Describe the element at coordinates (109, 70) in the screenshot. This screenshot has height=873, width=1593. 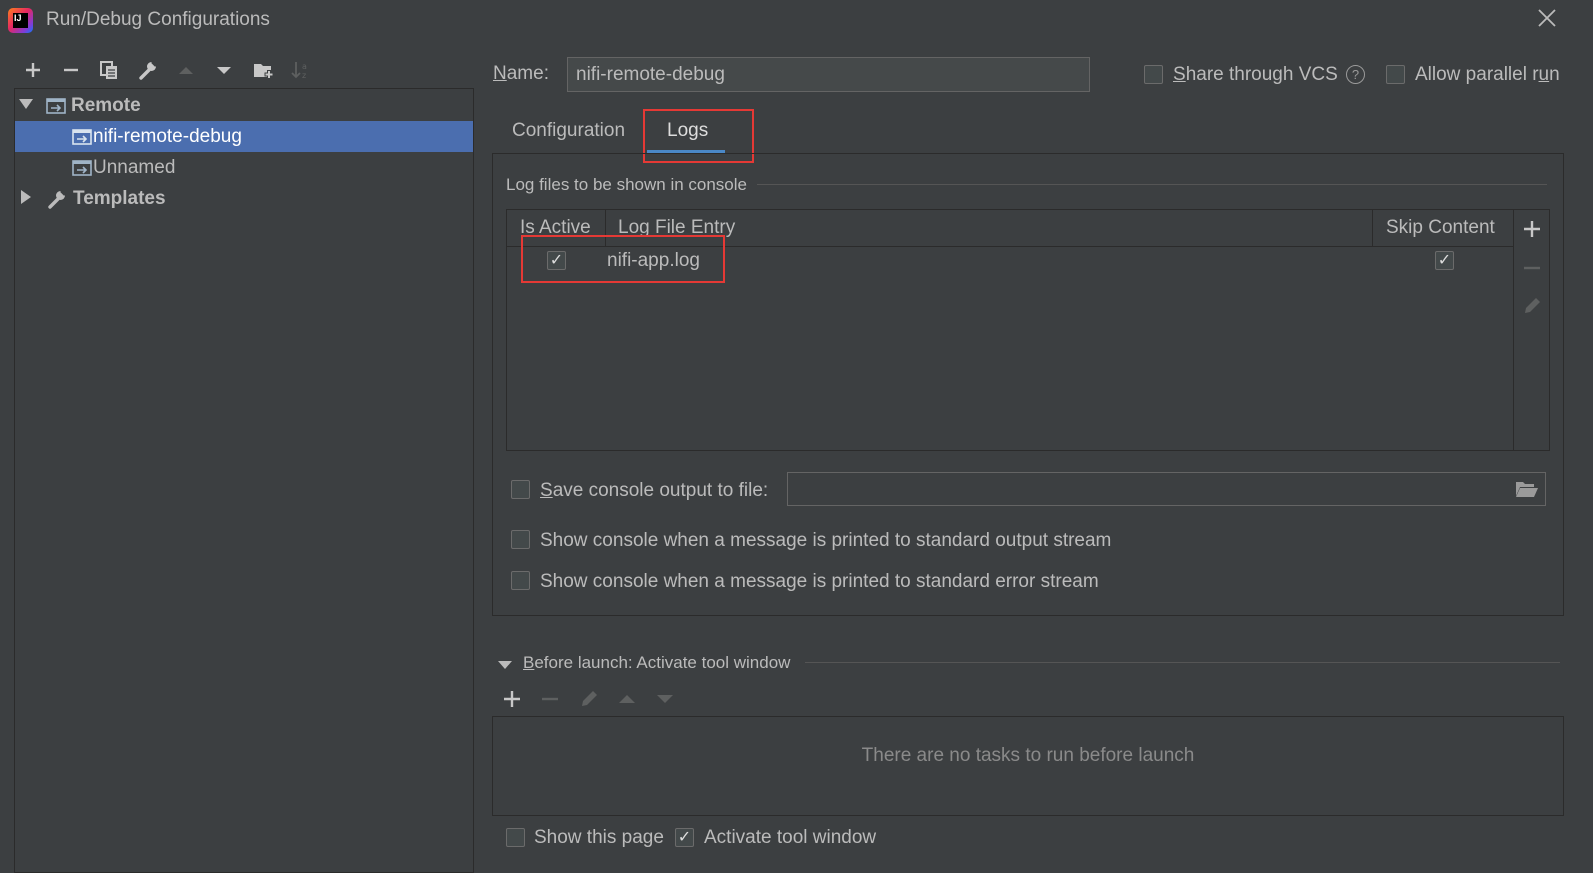
I see `copy-icon` at that location.